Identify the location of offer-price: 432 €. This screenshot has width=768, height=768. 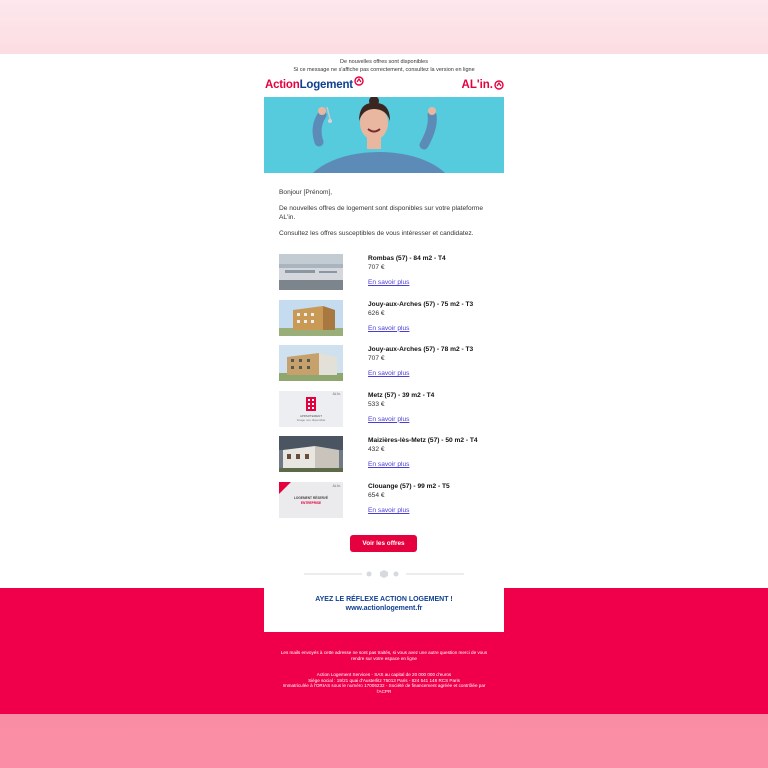
(376, 450).